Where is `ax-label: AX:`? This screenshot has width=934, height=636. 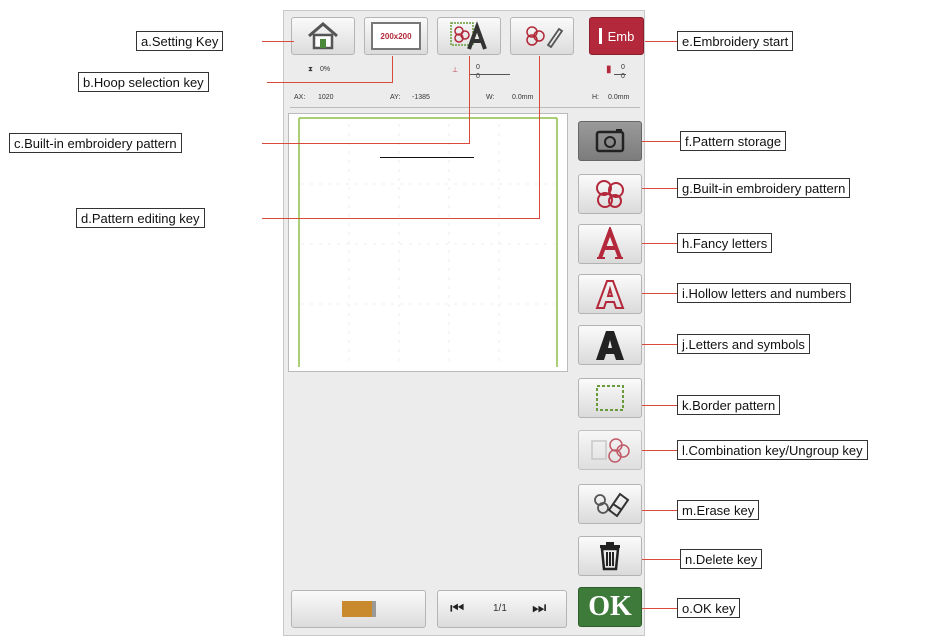
ax-label: AX: is located at coordinates (300, 97).